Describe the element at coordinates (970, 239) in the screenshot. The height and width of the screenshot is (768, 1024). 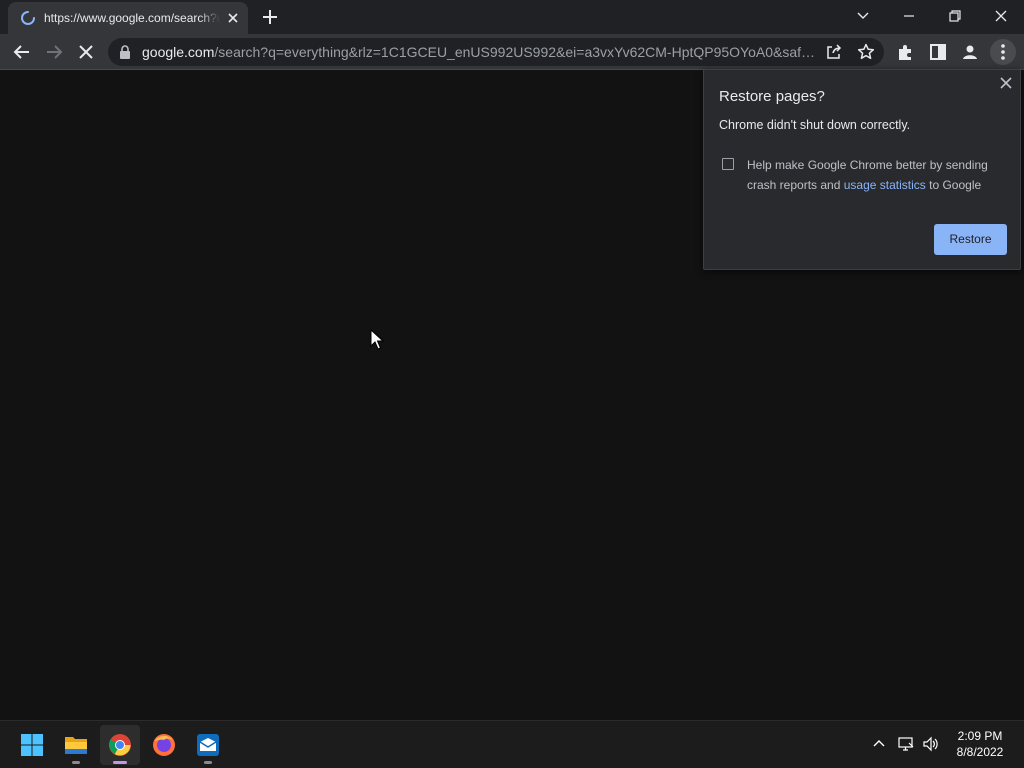
I see `restore-button: Restore` at that location.